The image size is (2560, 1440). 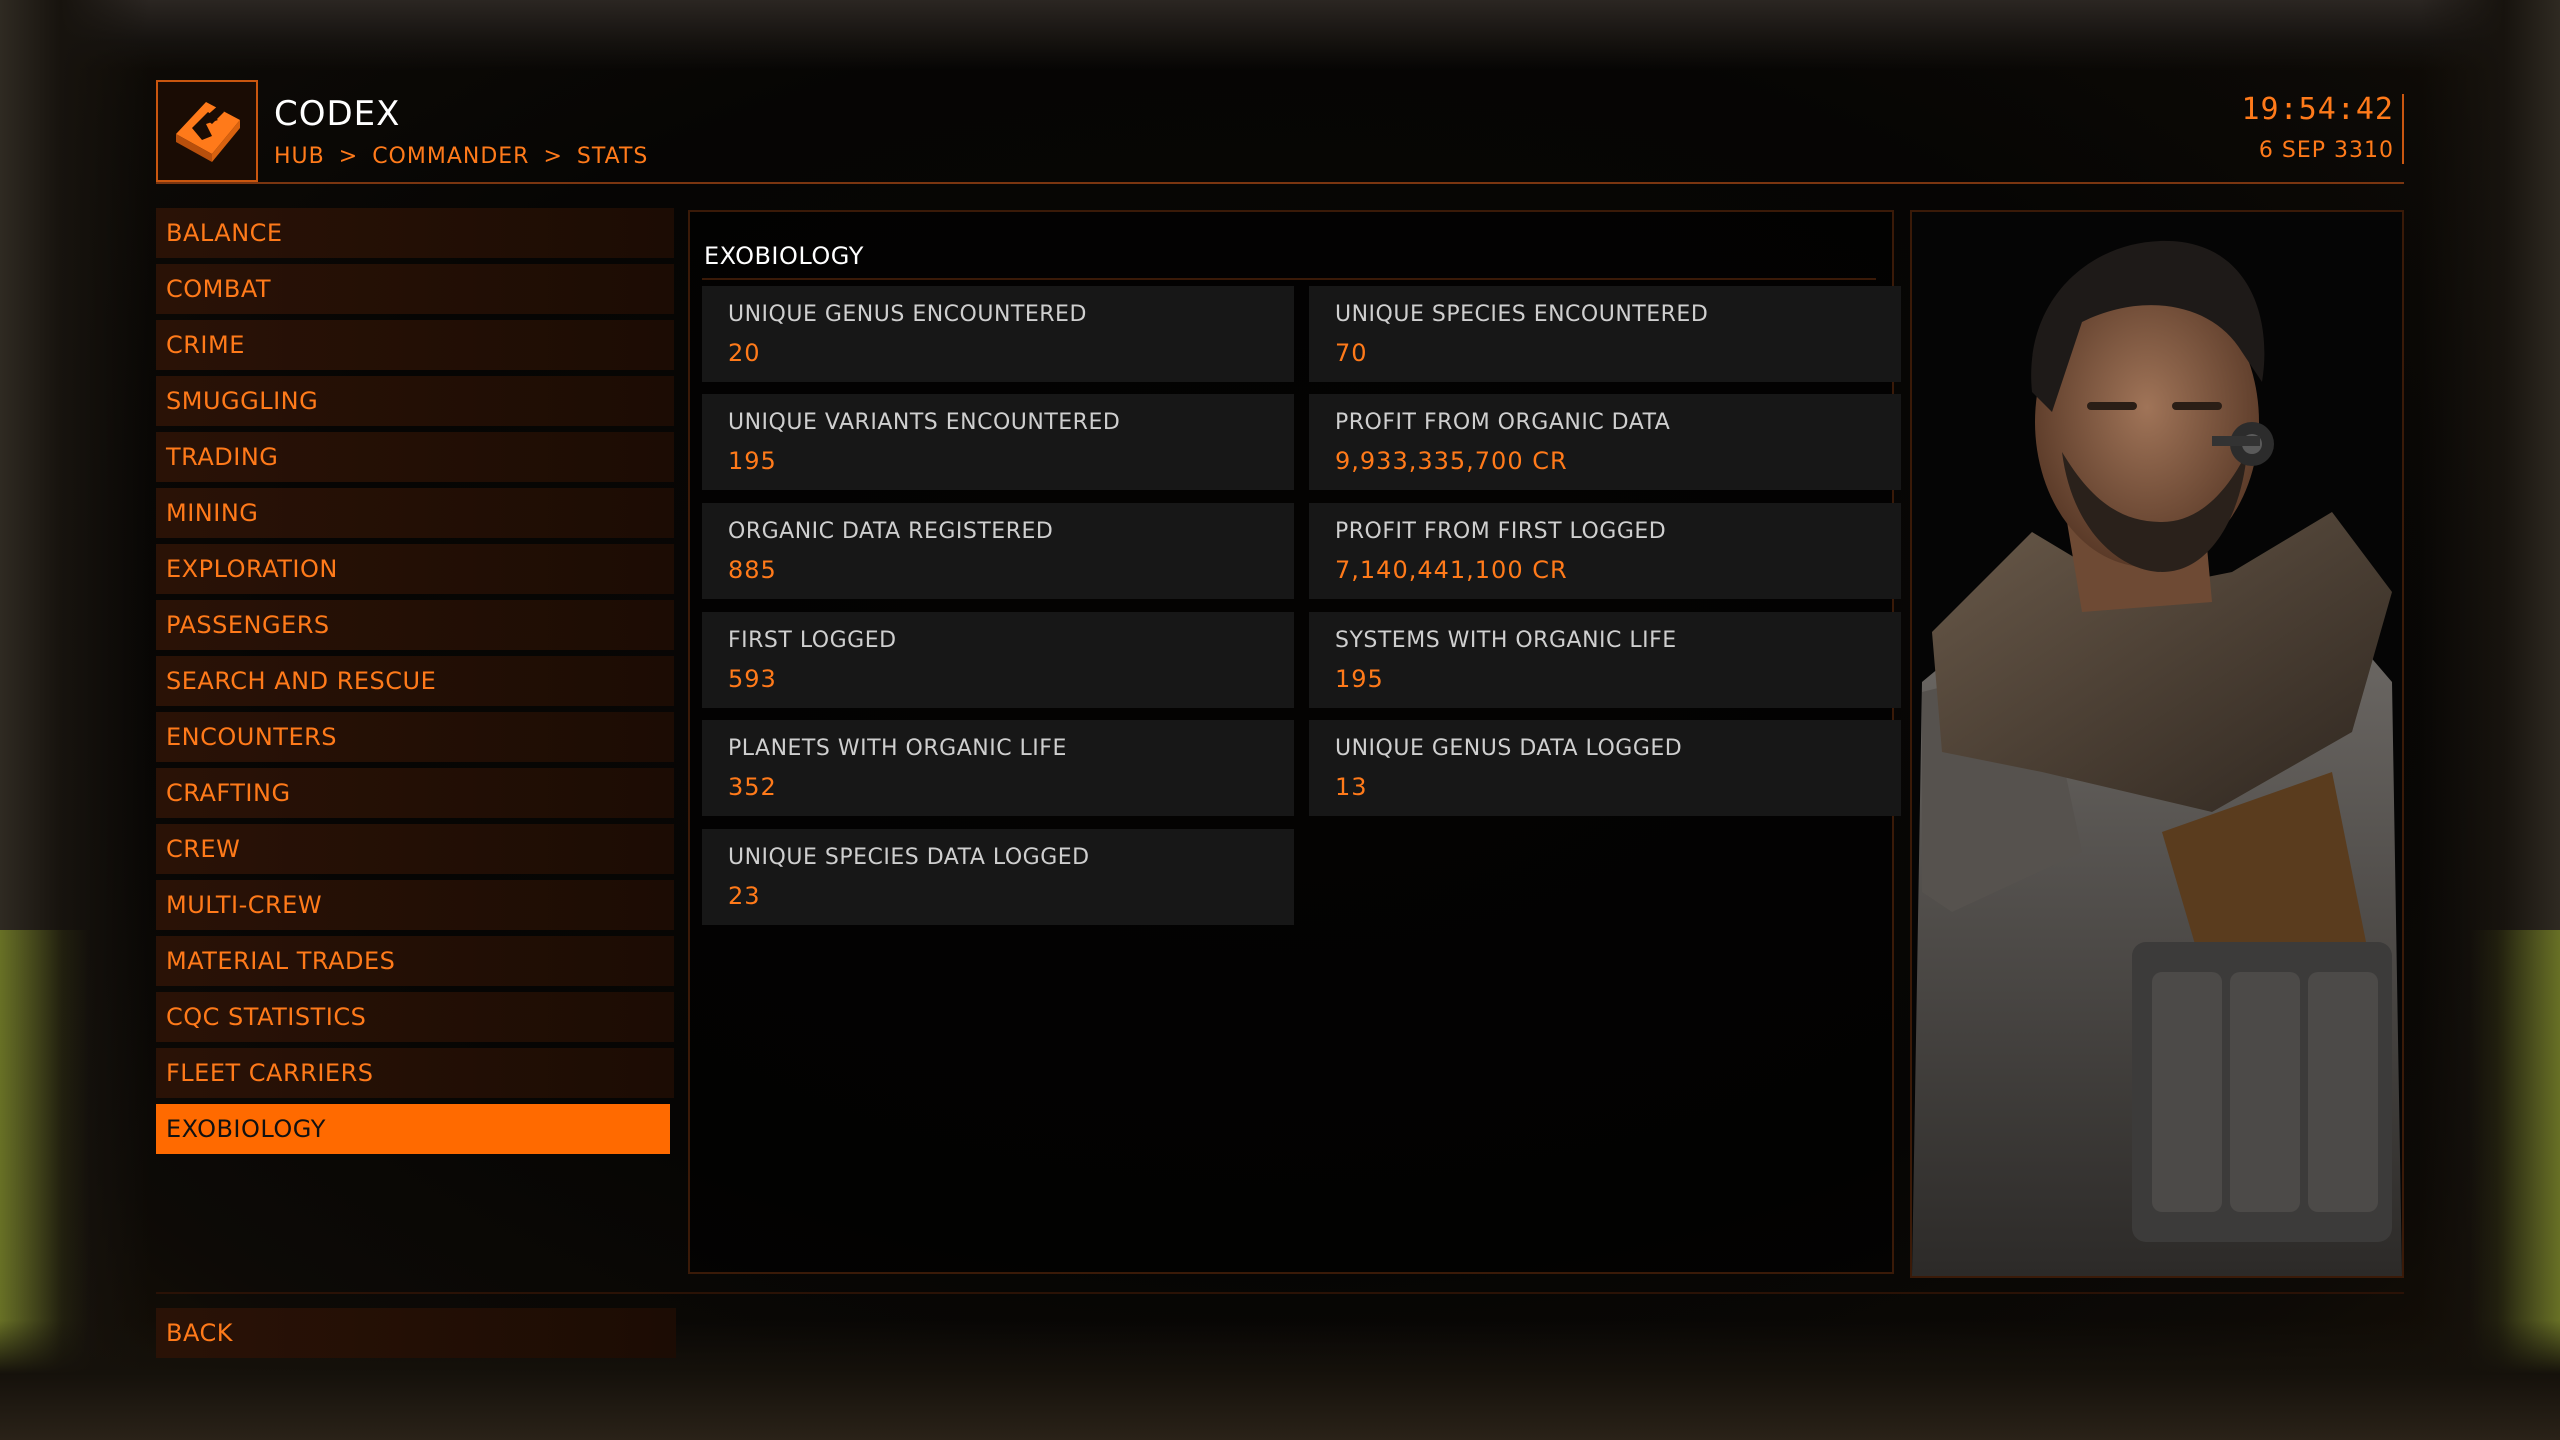 I want to click on cockpit-left-strut, so click(x=75, y=720).